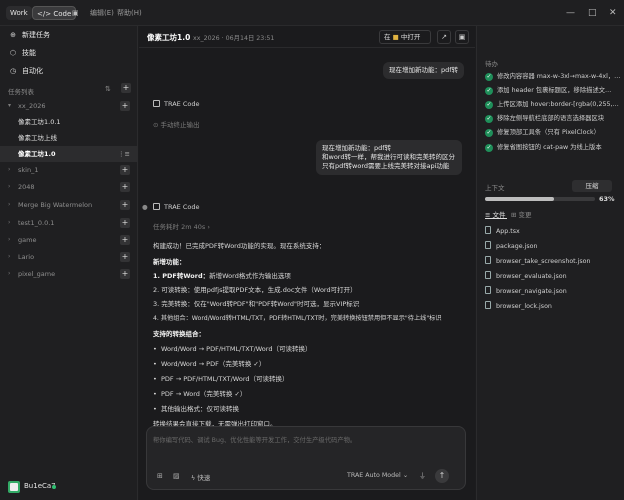  What do you see at coordinates (21, 92) in the screenshot?
I see `task-list-label: 任务列表` at bounding box center [21, 92].